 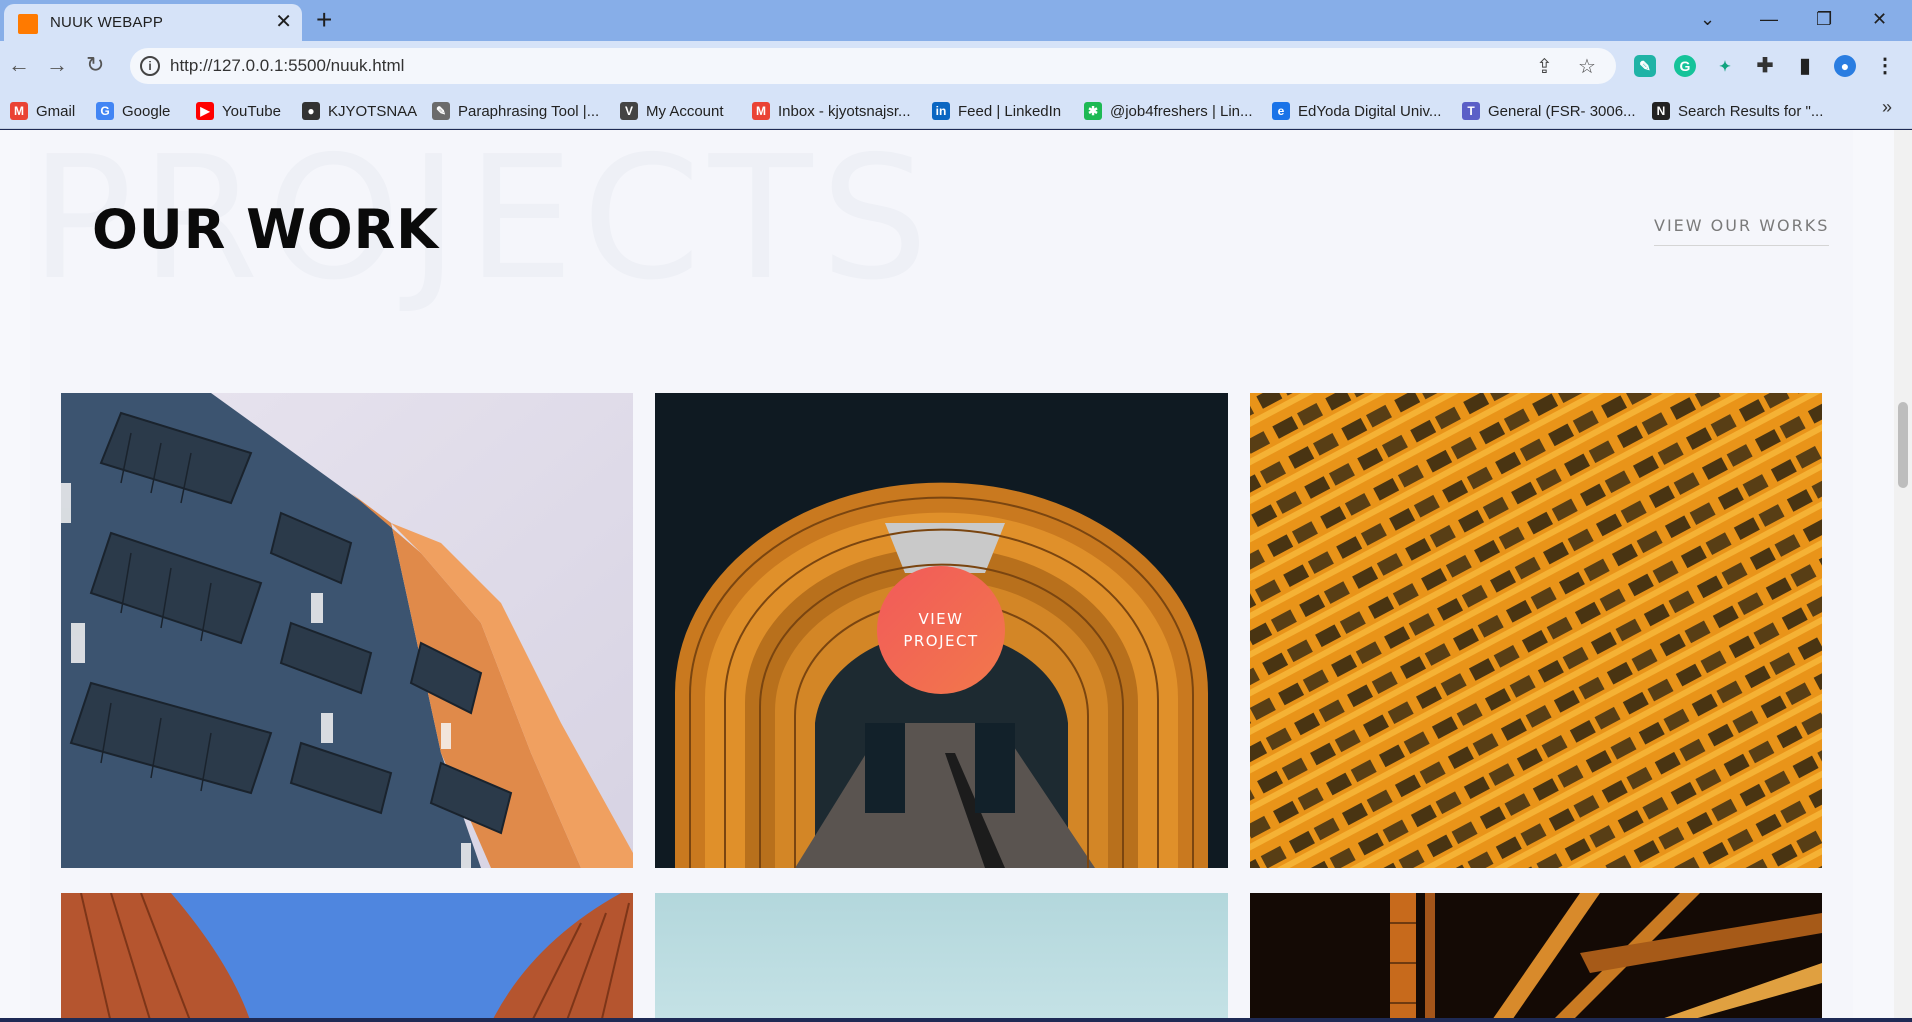 I want to click on side-panel-icon: ▮, so click(x=1805, y=66).